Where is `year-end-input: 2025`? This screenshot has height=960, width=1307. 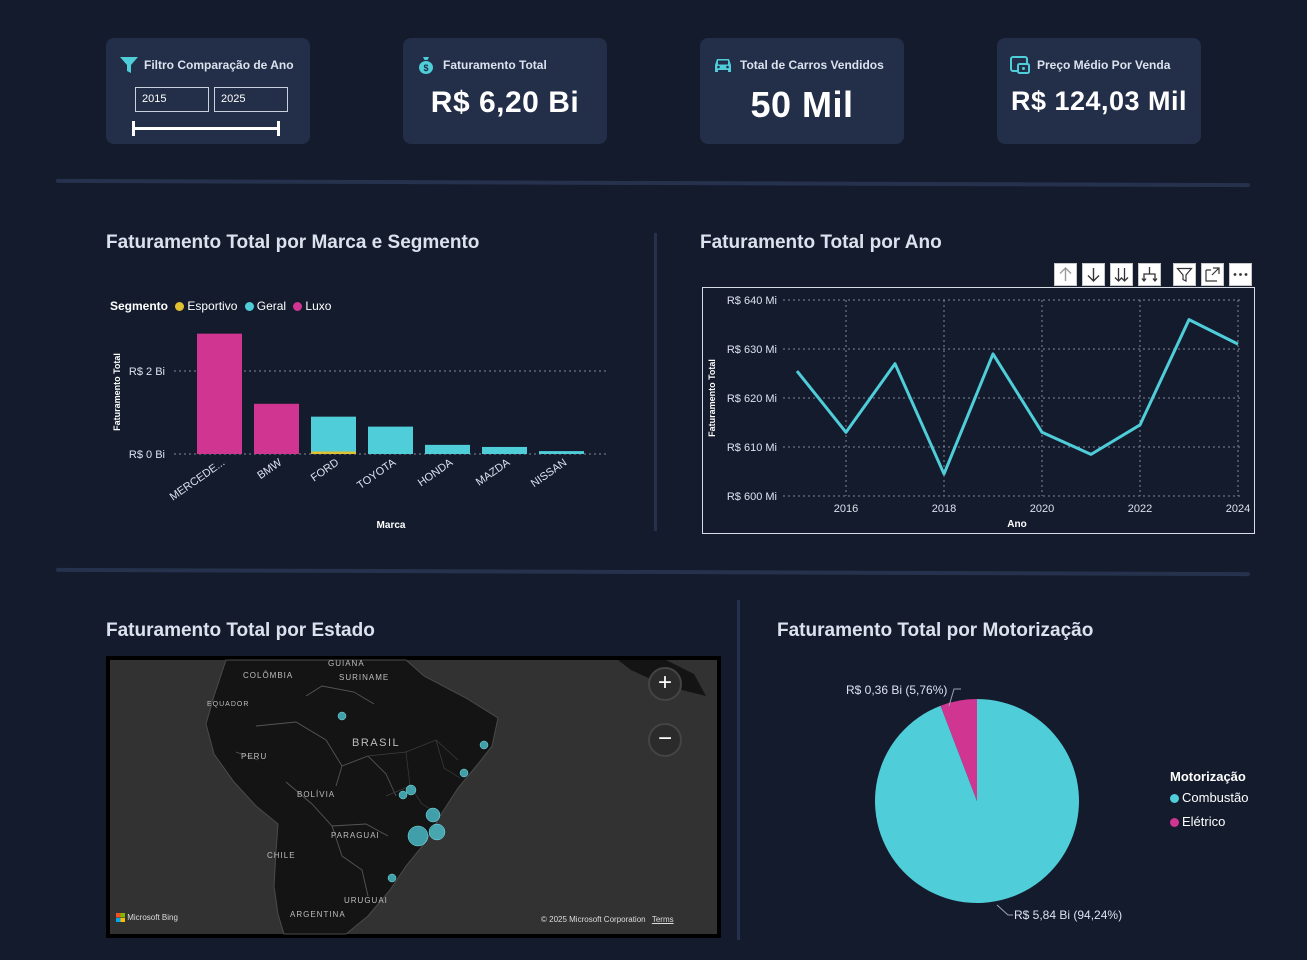
year-end-input: 2025 is located at coordinates (251, 99).